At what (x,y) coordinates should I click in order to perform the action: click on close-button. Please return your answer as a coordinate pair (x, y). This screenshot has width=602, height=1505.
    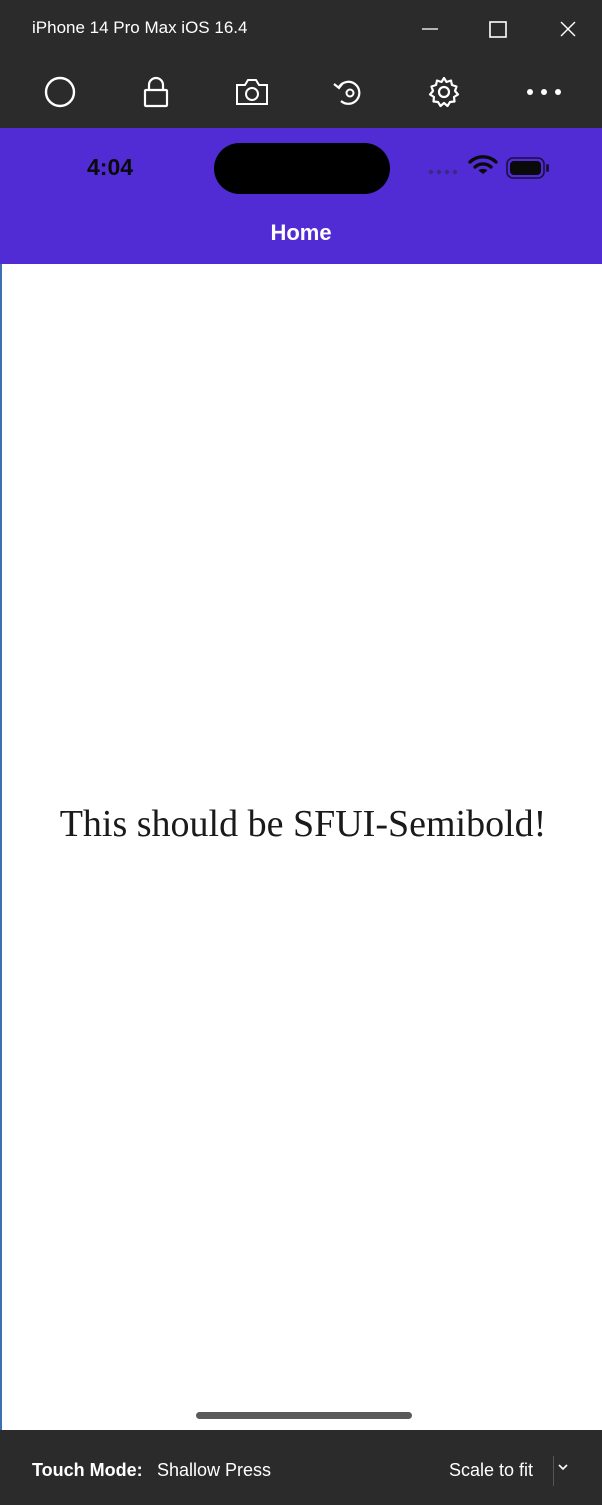
    Looking at the image, I should click on (568, 29).